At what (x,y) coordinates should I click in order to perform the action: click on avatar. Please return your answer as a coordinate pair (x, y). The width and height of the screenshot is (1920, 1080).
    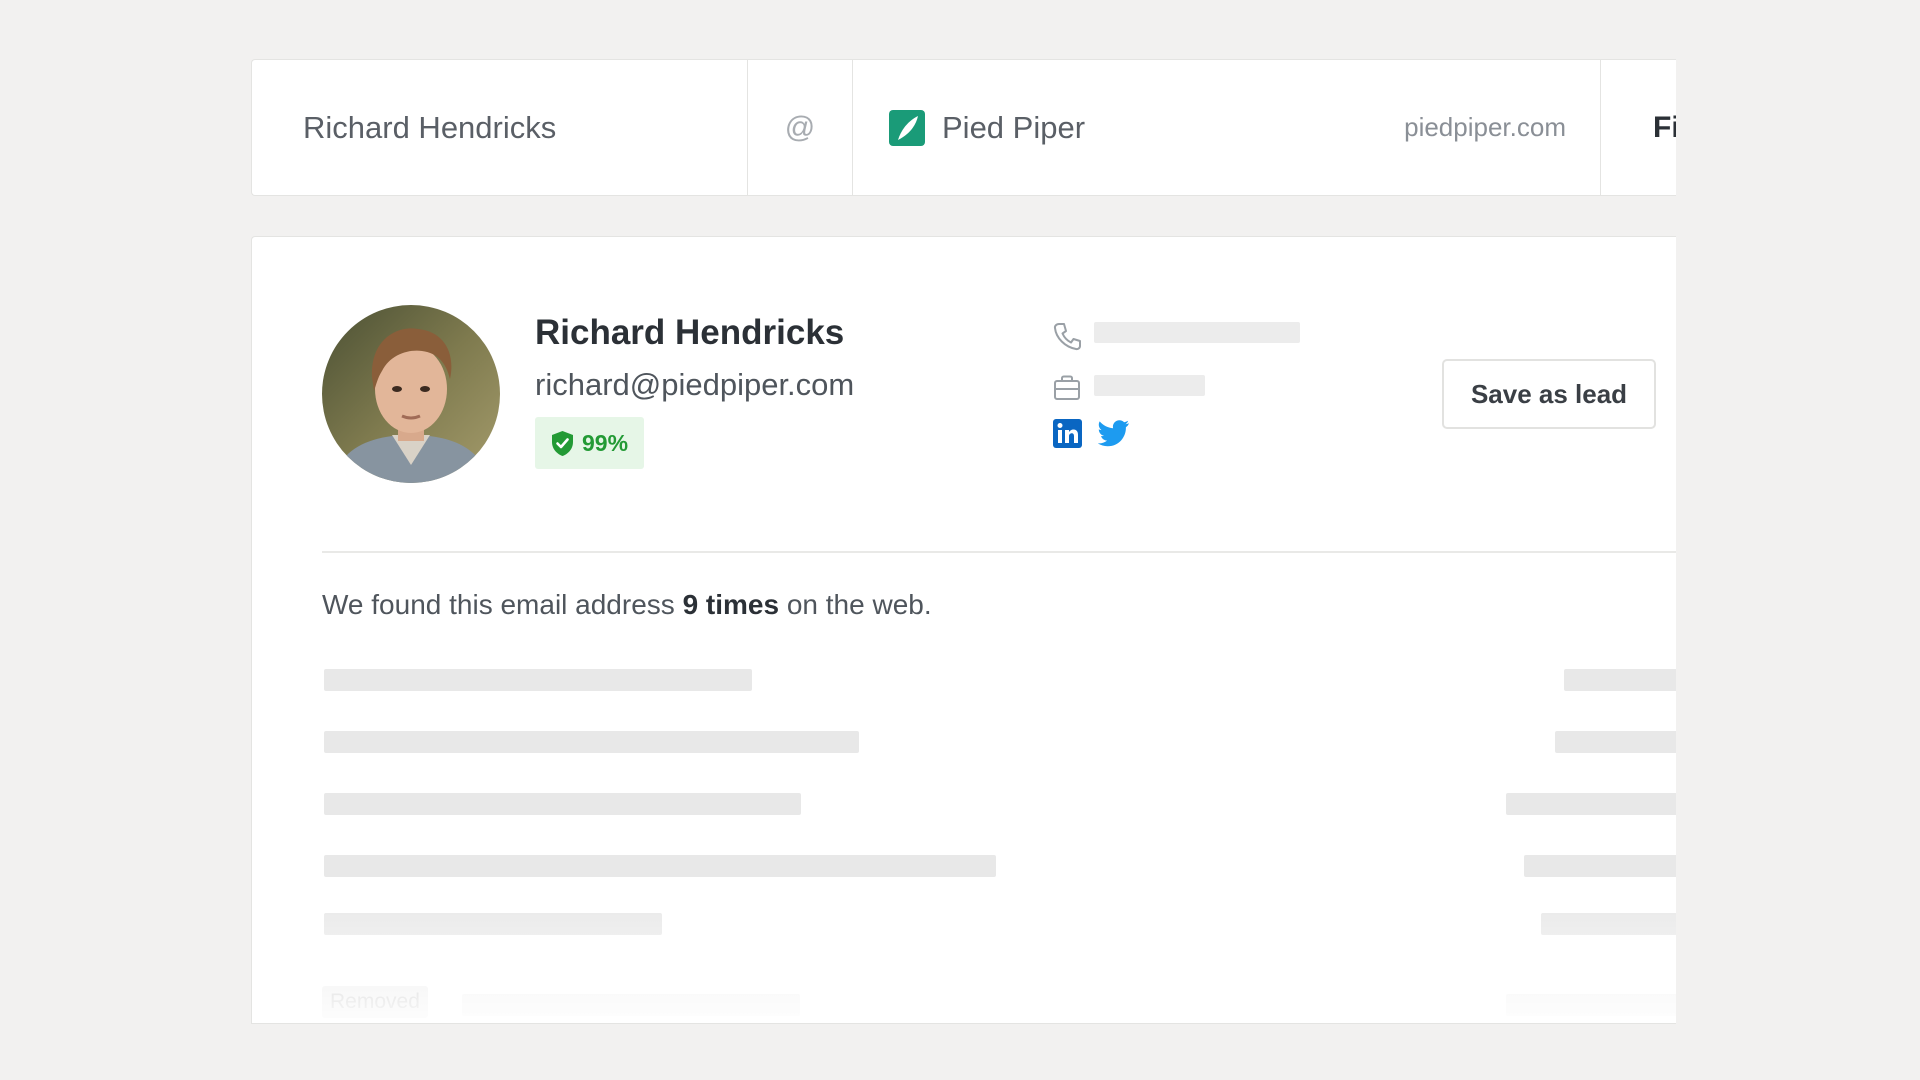
    Looking at the image, I should click on (411, 394).